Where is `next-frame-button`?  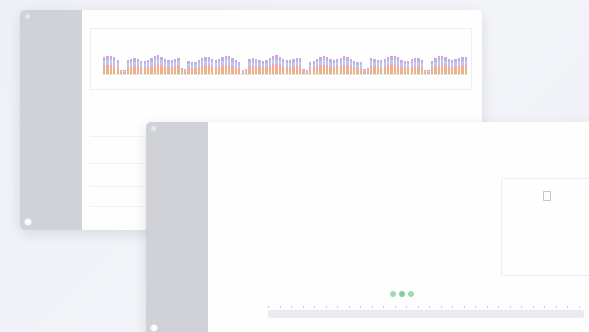
next-frame-button is located at coordinates (411, 294).